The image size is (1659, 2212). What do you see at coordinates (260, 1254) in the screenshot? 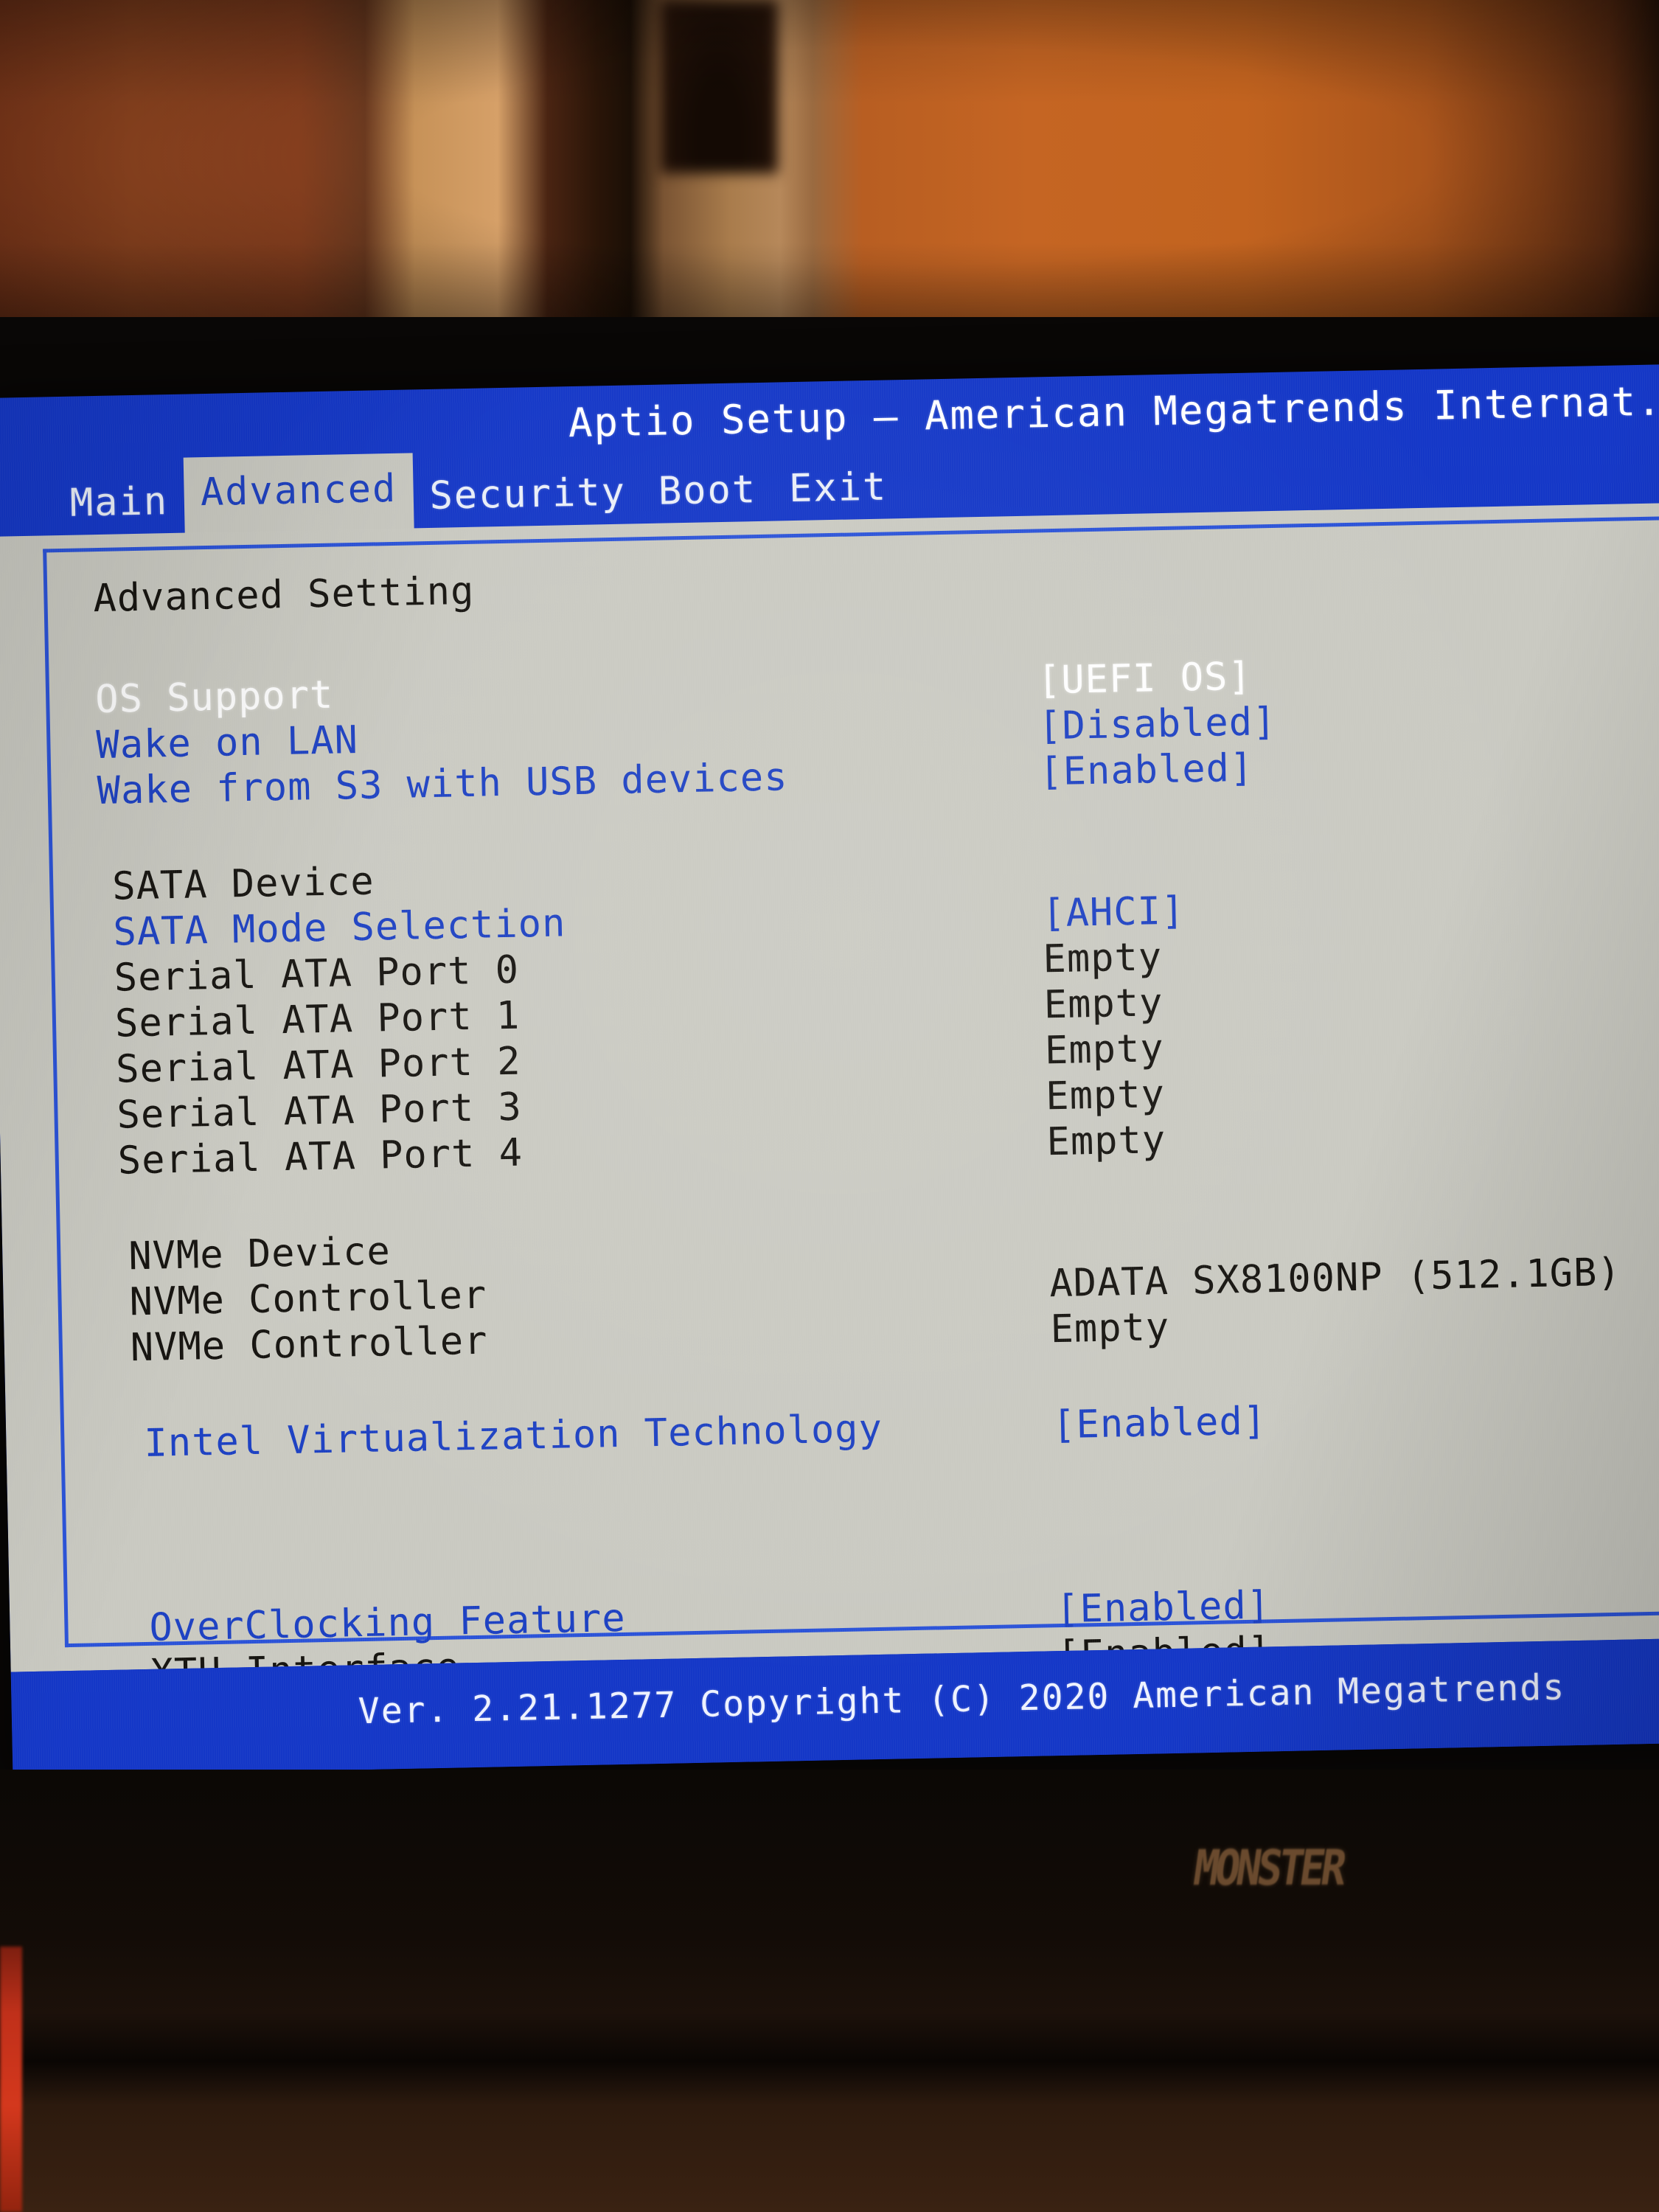
I see `setting-label: NVMe Device` at bounding box center [260, 1254].